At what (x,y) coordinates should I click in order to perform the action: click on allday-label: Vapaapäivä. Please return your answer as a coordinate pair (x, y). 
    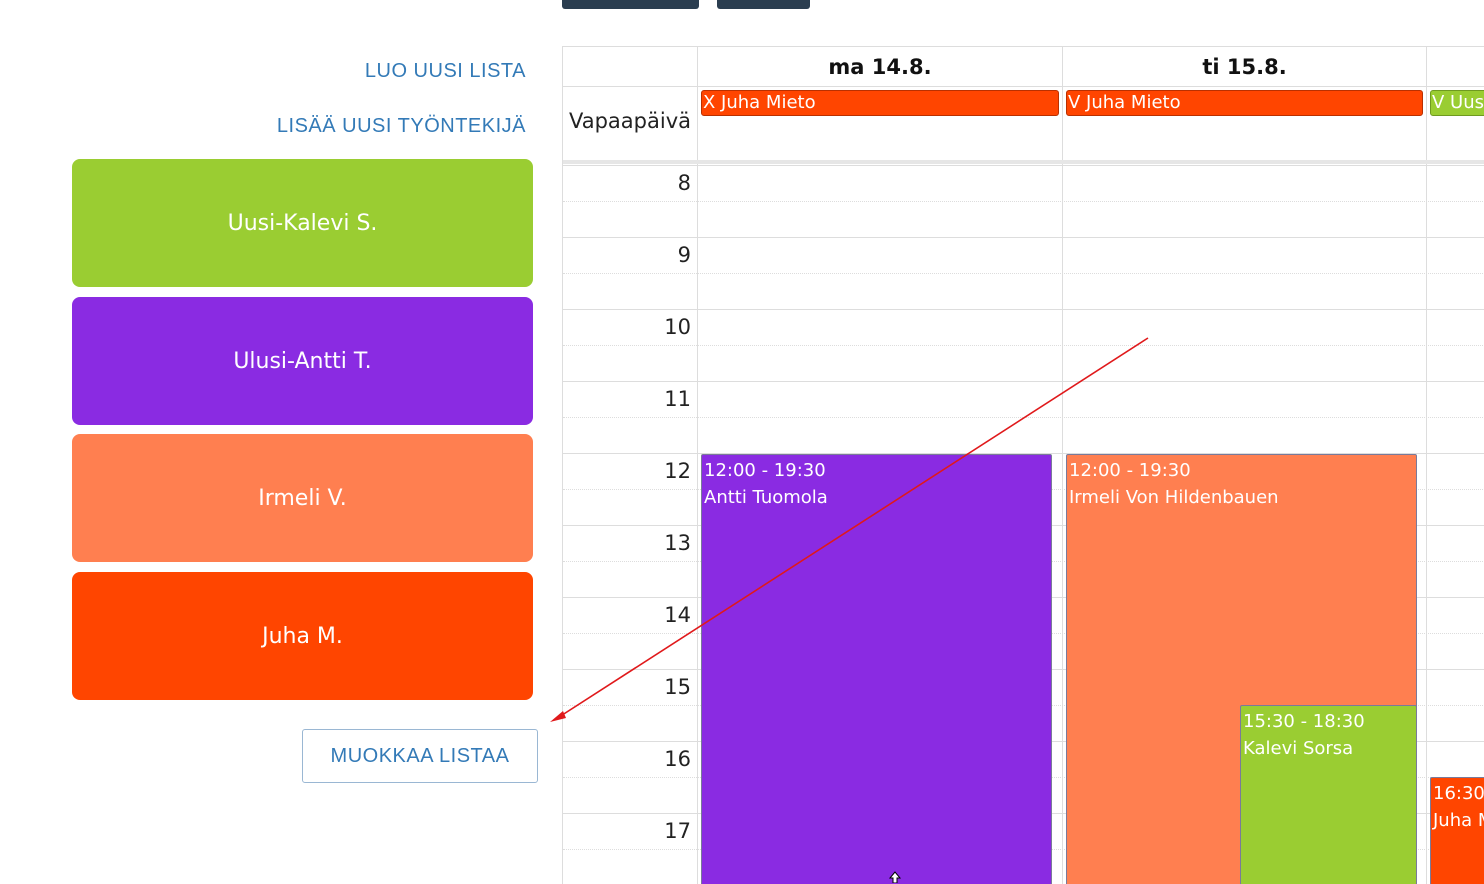
    Looking at the image, I should click on (629, 121).